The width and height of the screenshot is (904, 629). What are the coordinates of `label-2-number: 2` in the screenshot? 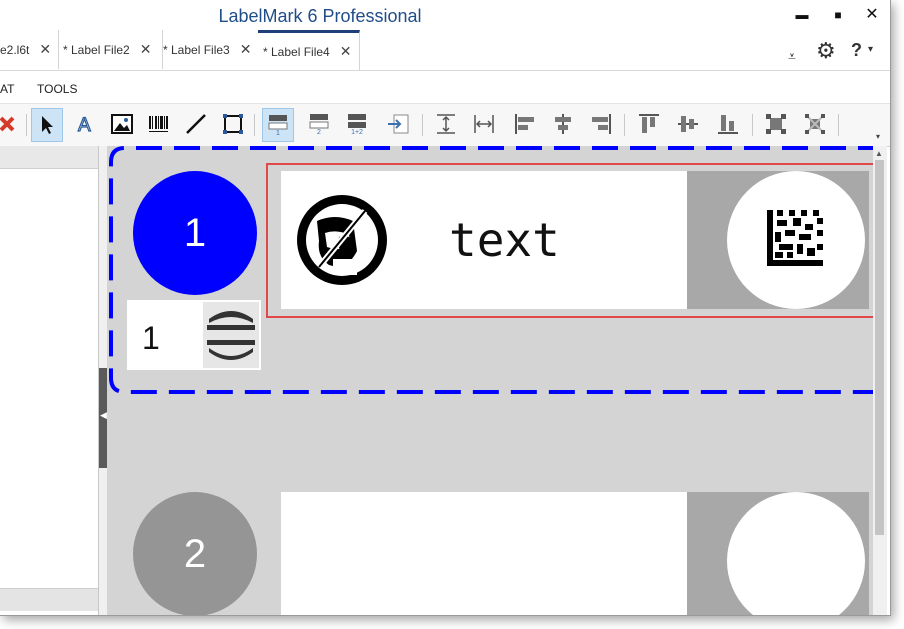 It's located at (195, 553).